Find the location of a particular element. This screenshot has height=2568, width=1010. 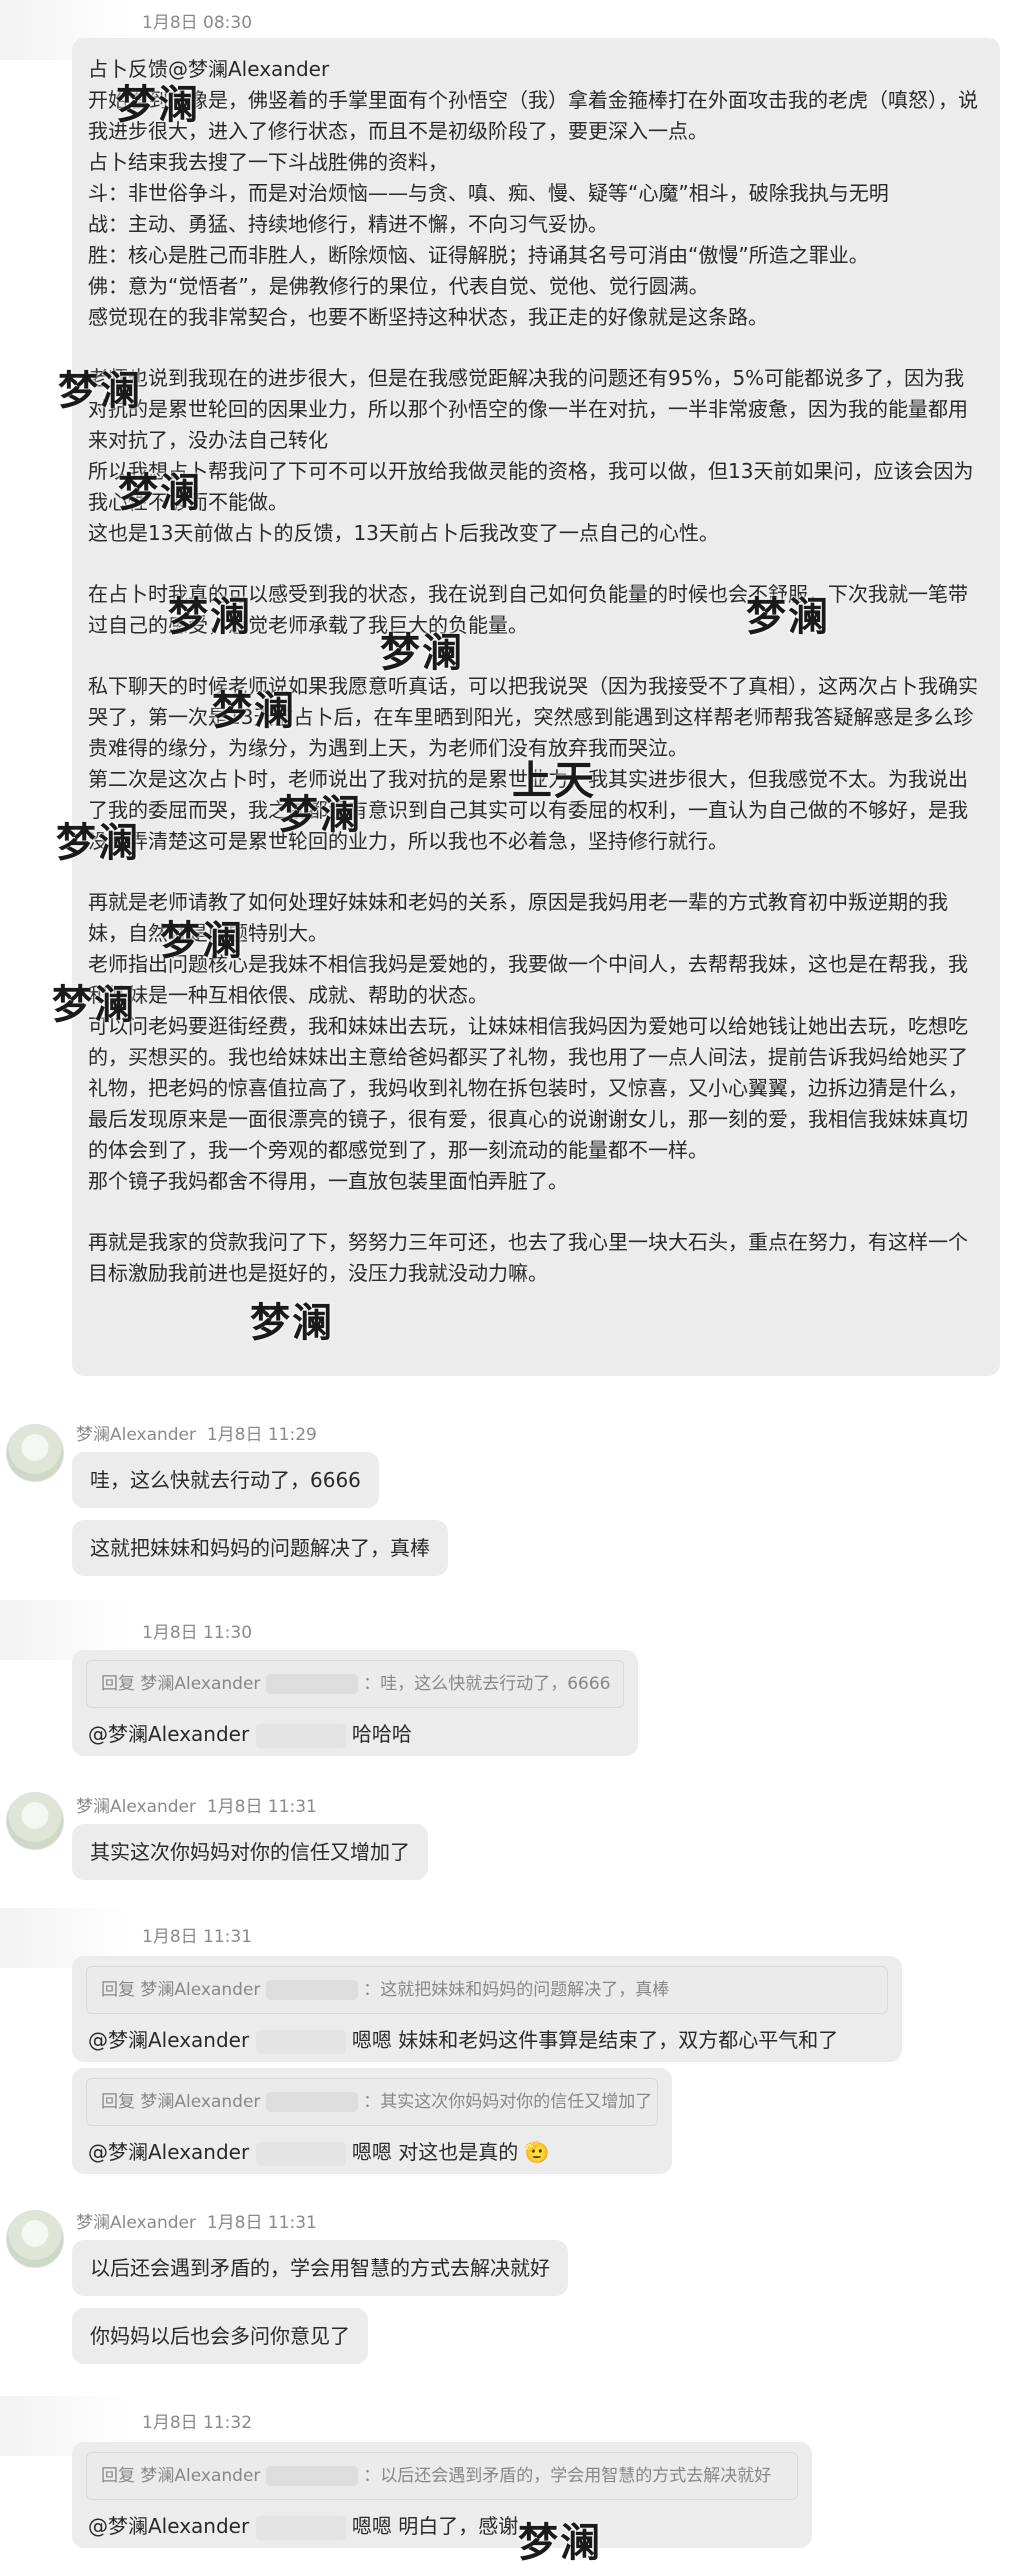

paragraph: 占卜结束我去搜了一下斗战胜佛的资料， is located at coordinates (268, 162).